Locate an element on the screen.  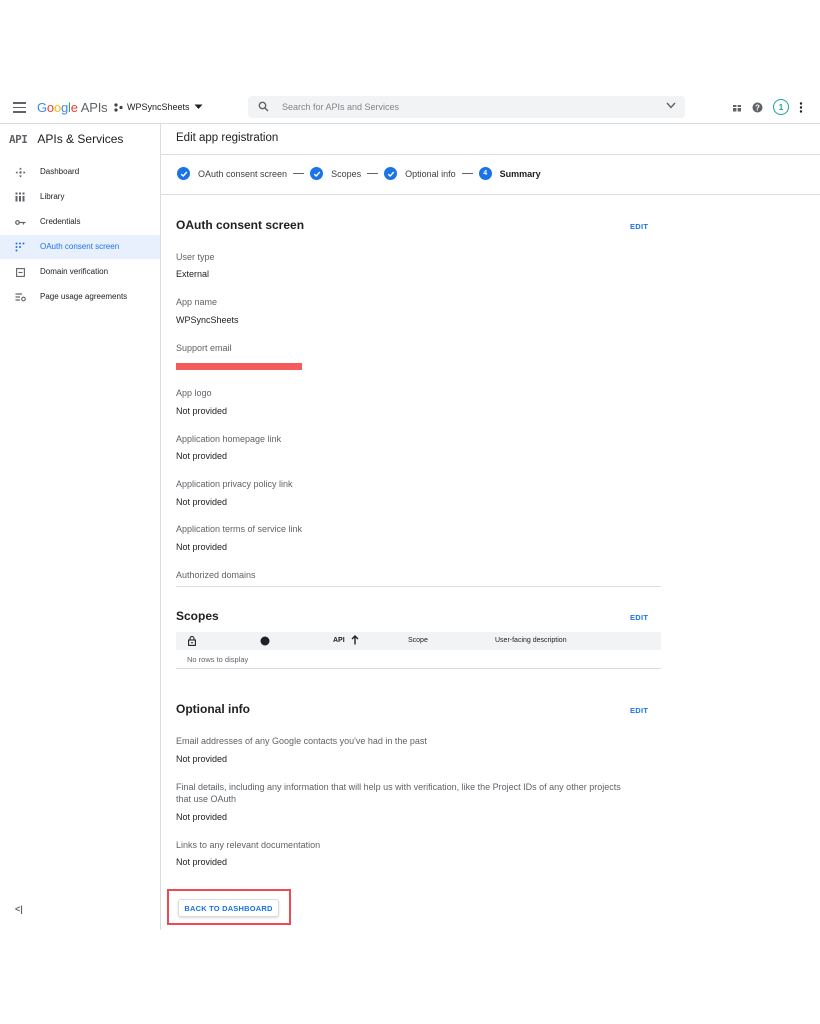
sidebar-item-library: Library is located at coordinates (80, 197).